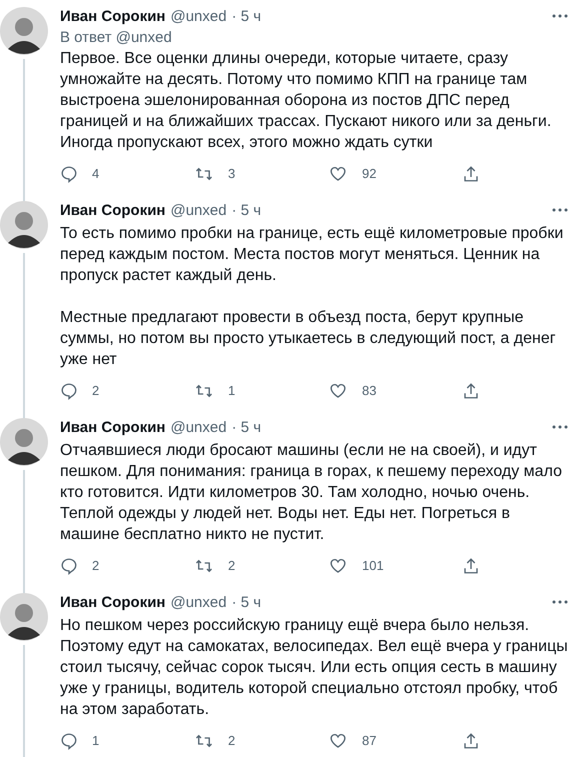 The image size is (580, 757). I want to click on reply-count: 1, so click(96, 740).